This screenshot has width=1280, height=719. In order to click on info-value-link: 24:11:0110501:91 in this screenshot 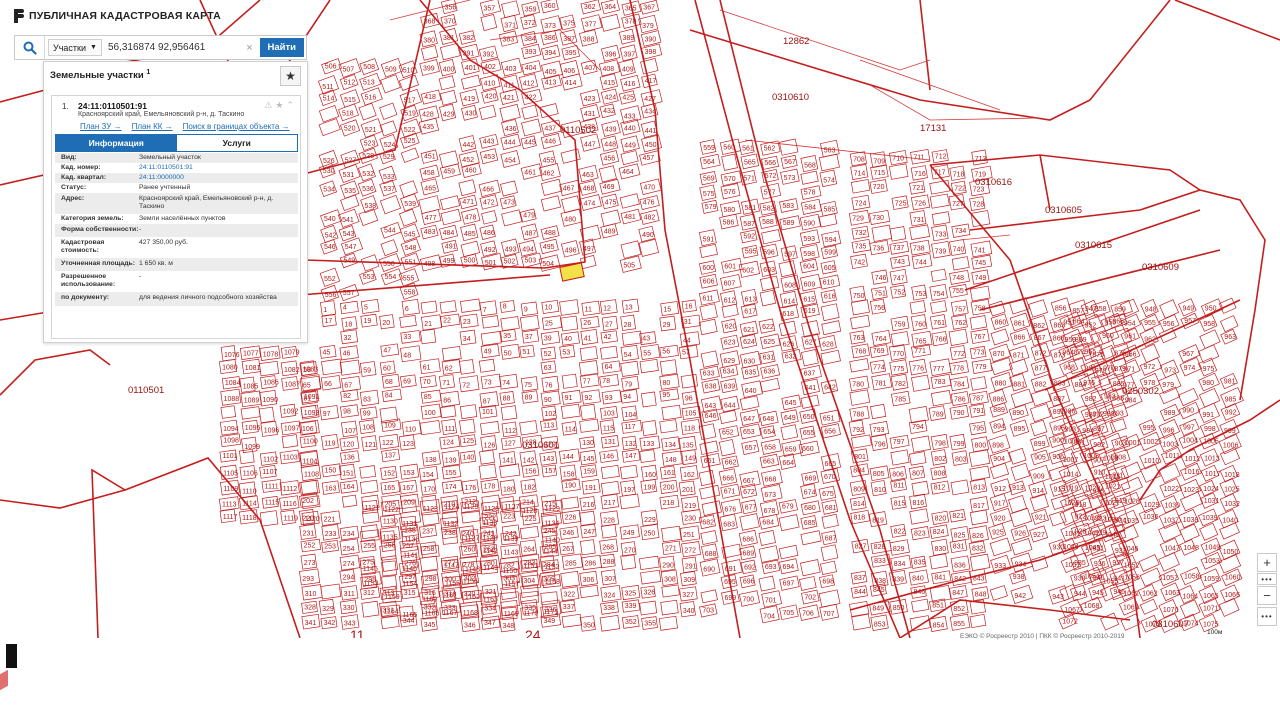, I will do `click(218, 168)`.